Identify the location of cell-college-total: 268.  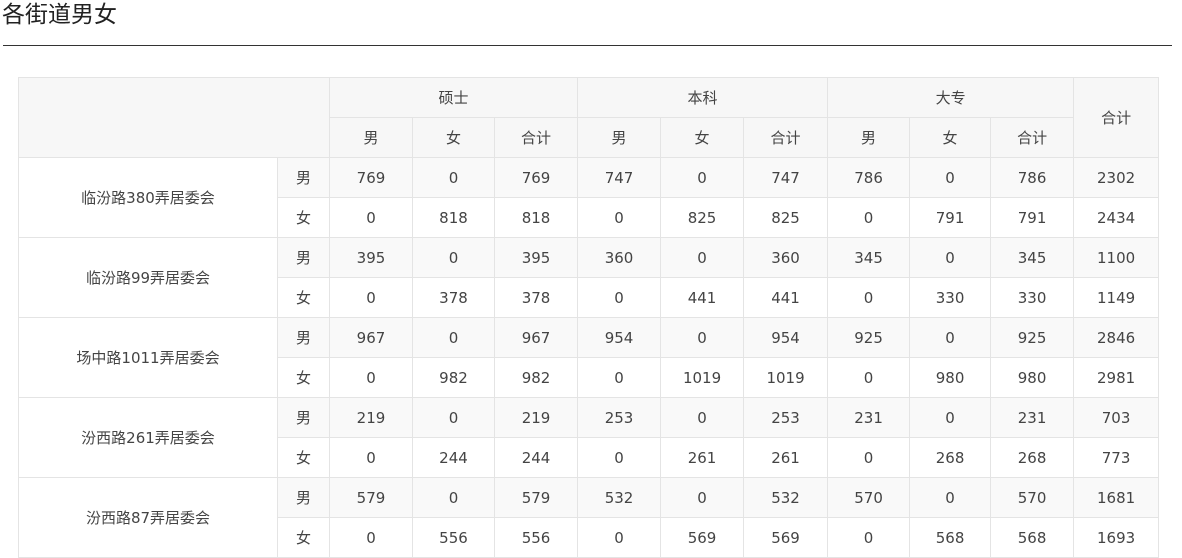
(1032, 457).